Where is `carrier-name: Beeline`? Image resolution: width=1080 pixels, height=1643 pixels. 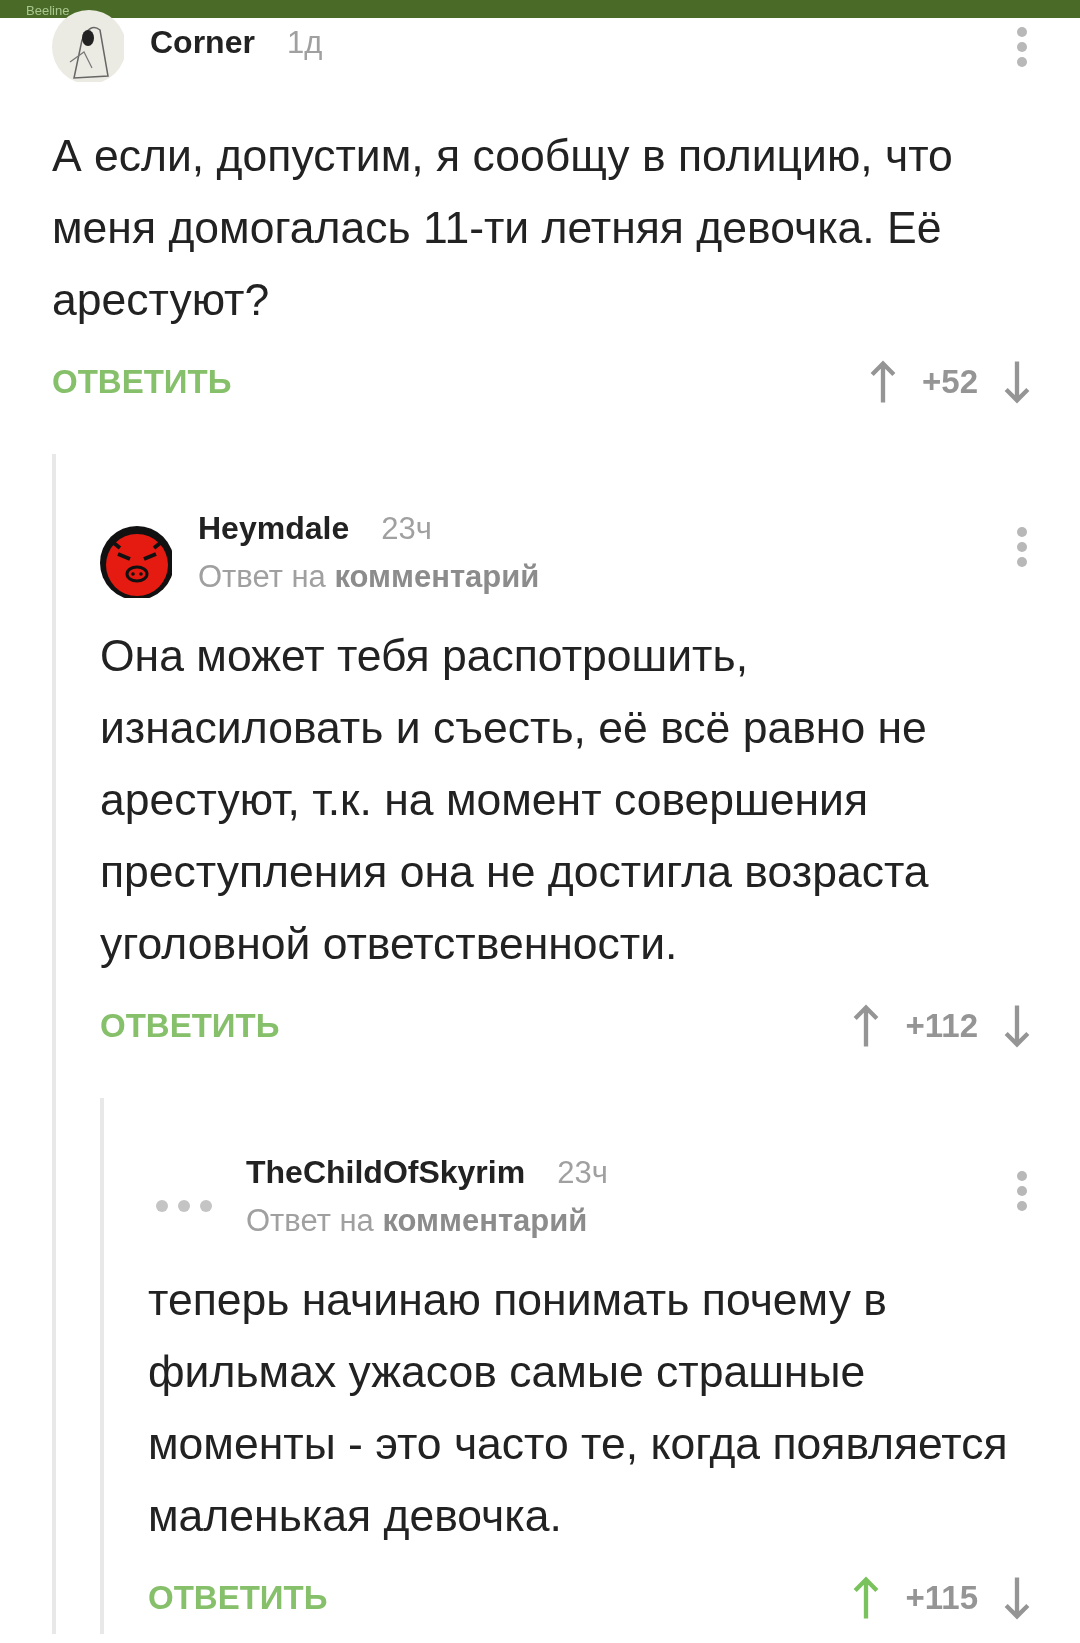 carrier-name: Beeline is located at coordinates (48, 11).